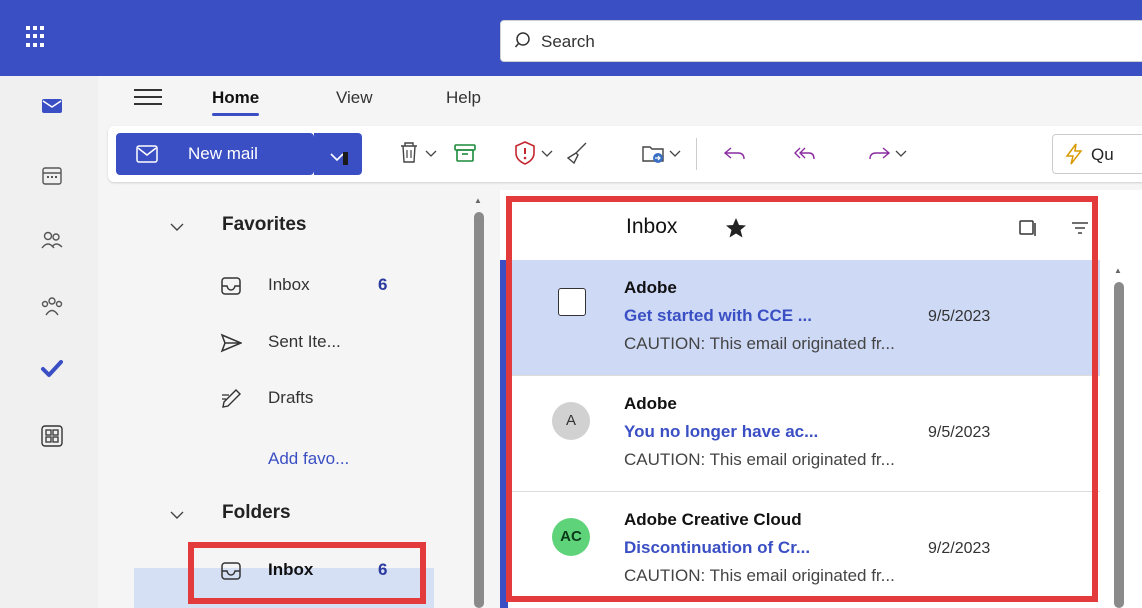  What do you see at coordinates (522, 40) in the screenshot?
I see `search-icon` at bounding box center [522, 40].